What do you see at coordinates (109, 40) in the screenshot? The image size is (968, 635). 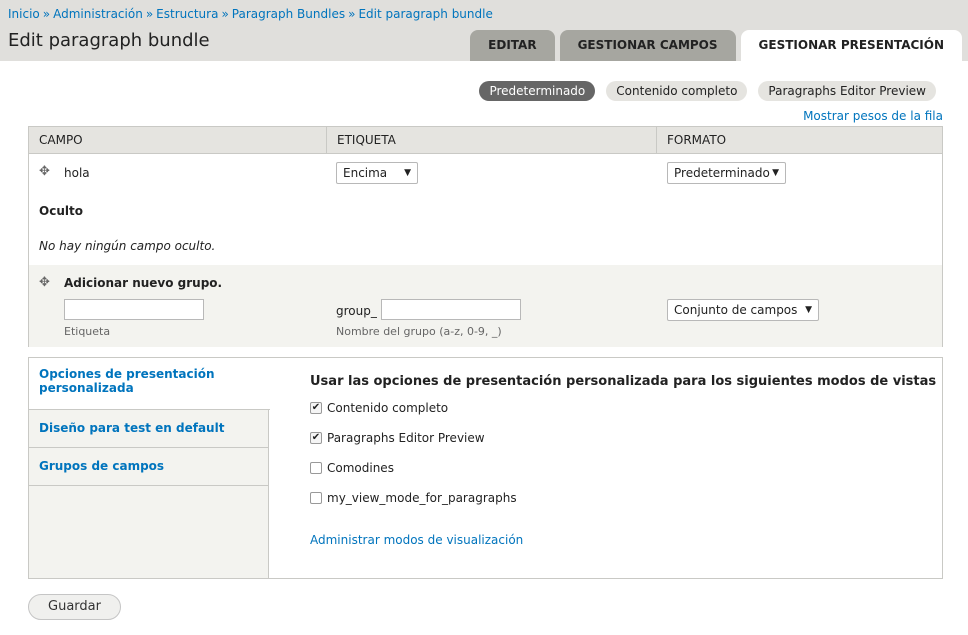 I see `page-title: Edit paragraph bundle` at bounding box center [109, 40].